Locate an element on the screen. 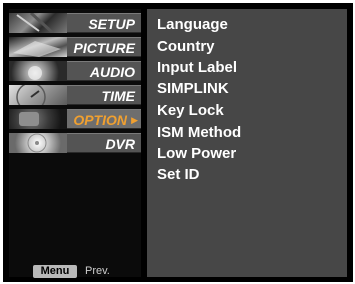  menu-footer: Menu Prev. is located at coordinates (75, 266).